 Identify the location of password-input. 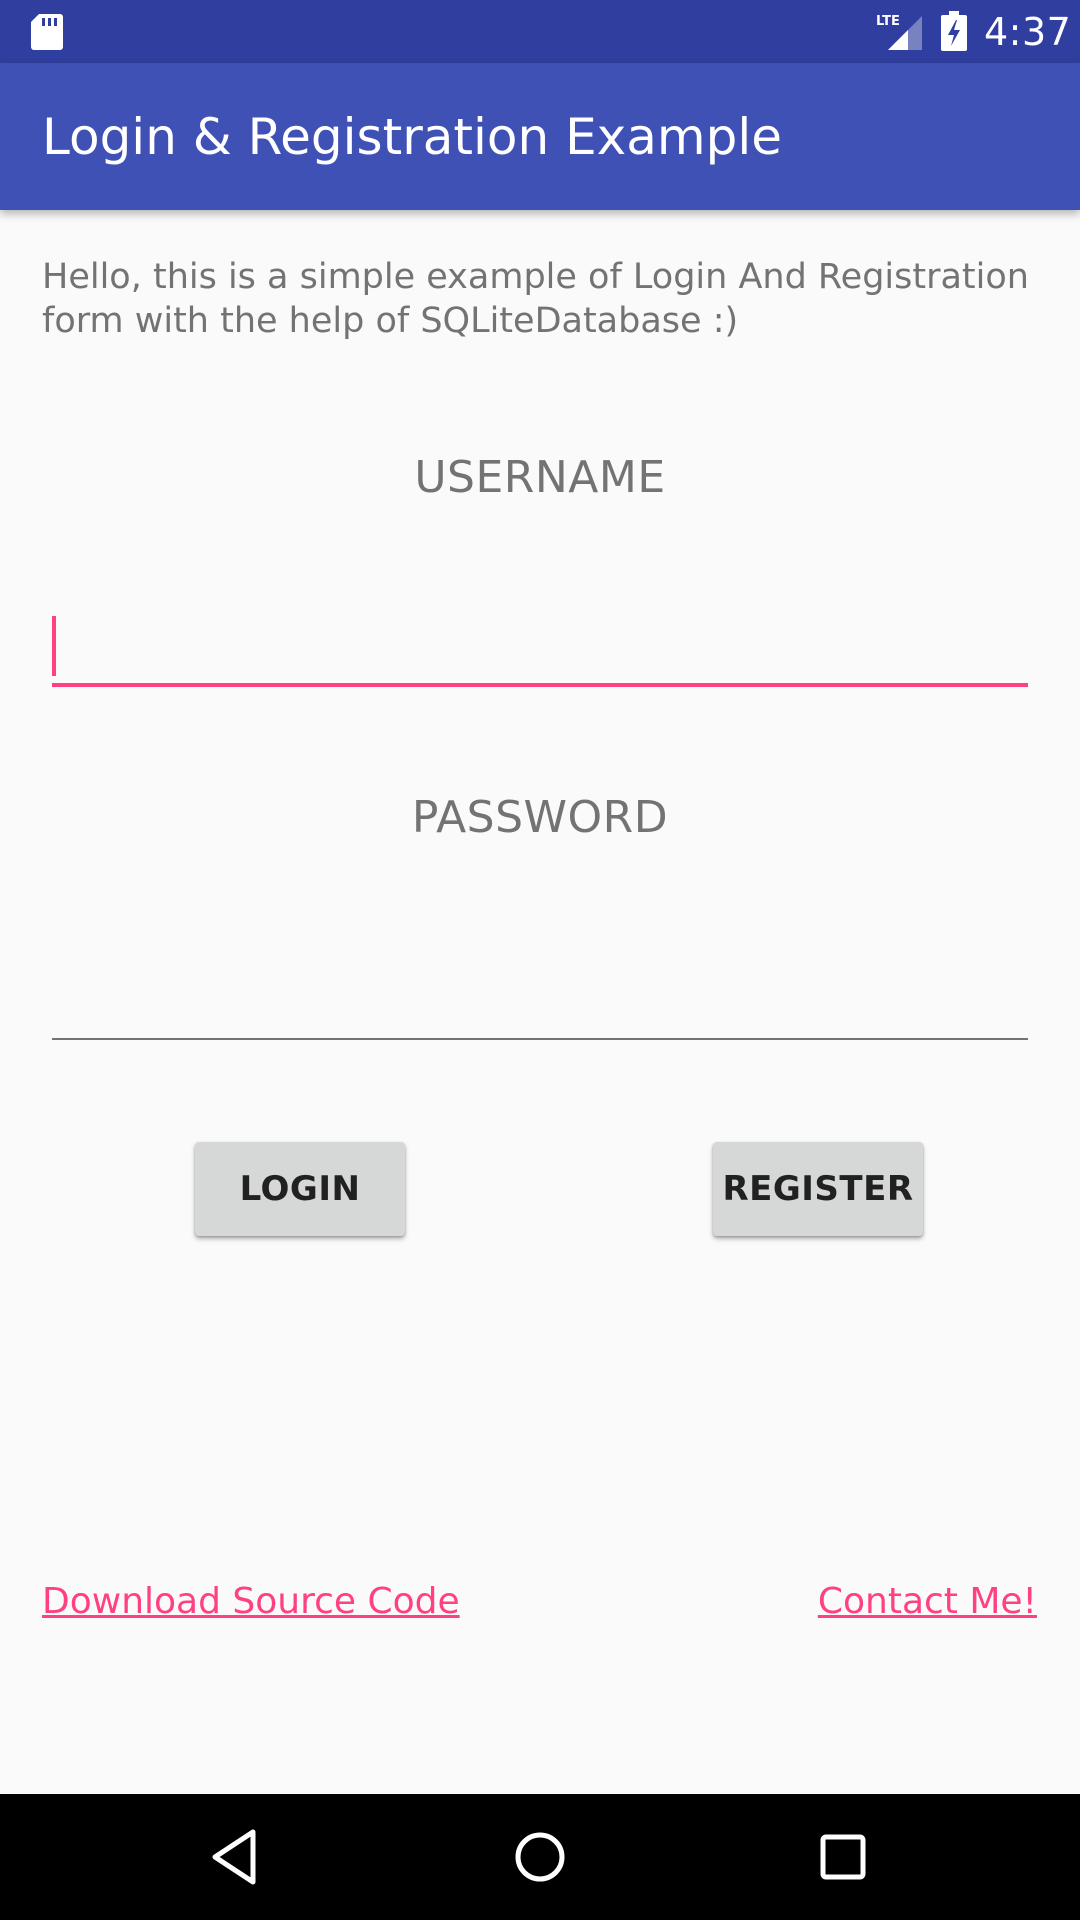
(540, 1004).